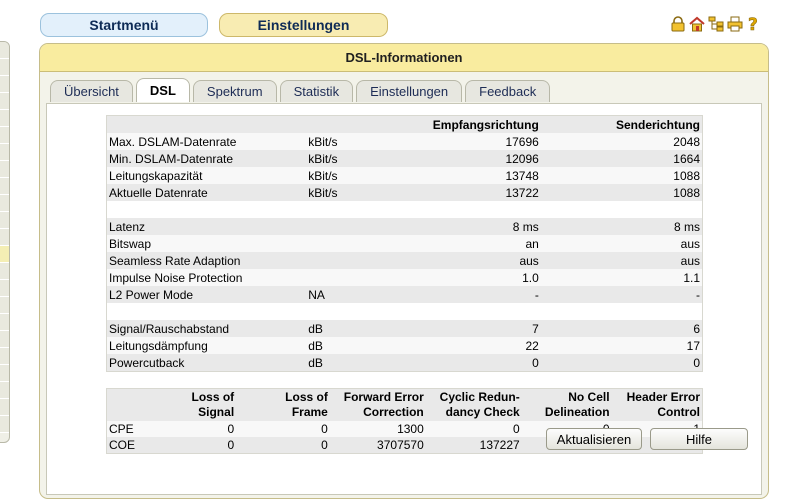 The image size is (800, 500). I want to click on row-up: 1.1, so click(621, 277).